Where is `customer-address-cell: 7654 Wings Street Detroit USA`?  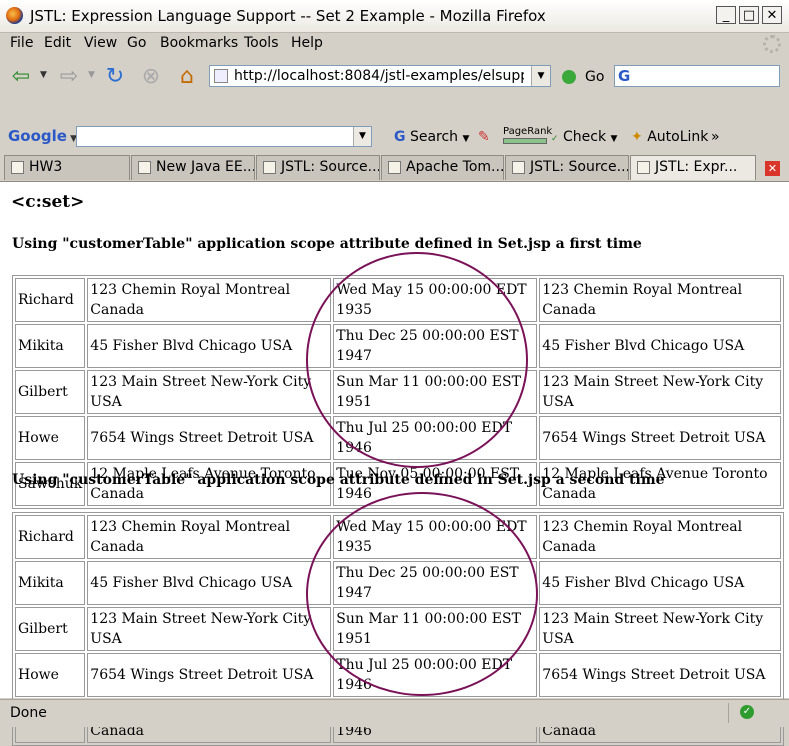
customer-address-cell: 7654 Wings Street Detroit USA is located at coordinates (209, 438).